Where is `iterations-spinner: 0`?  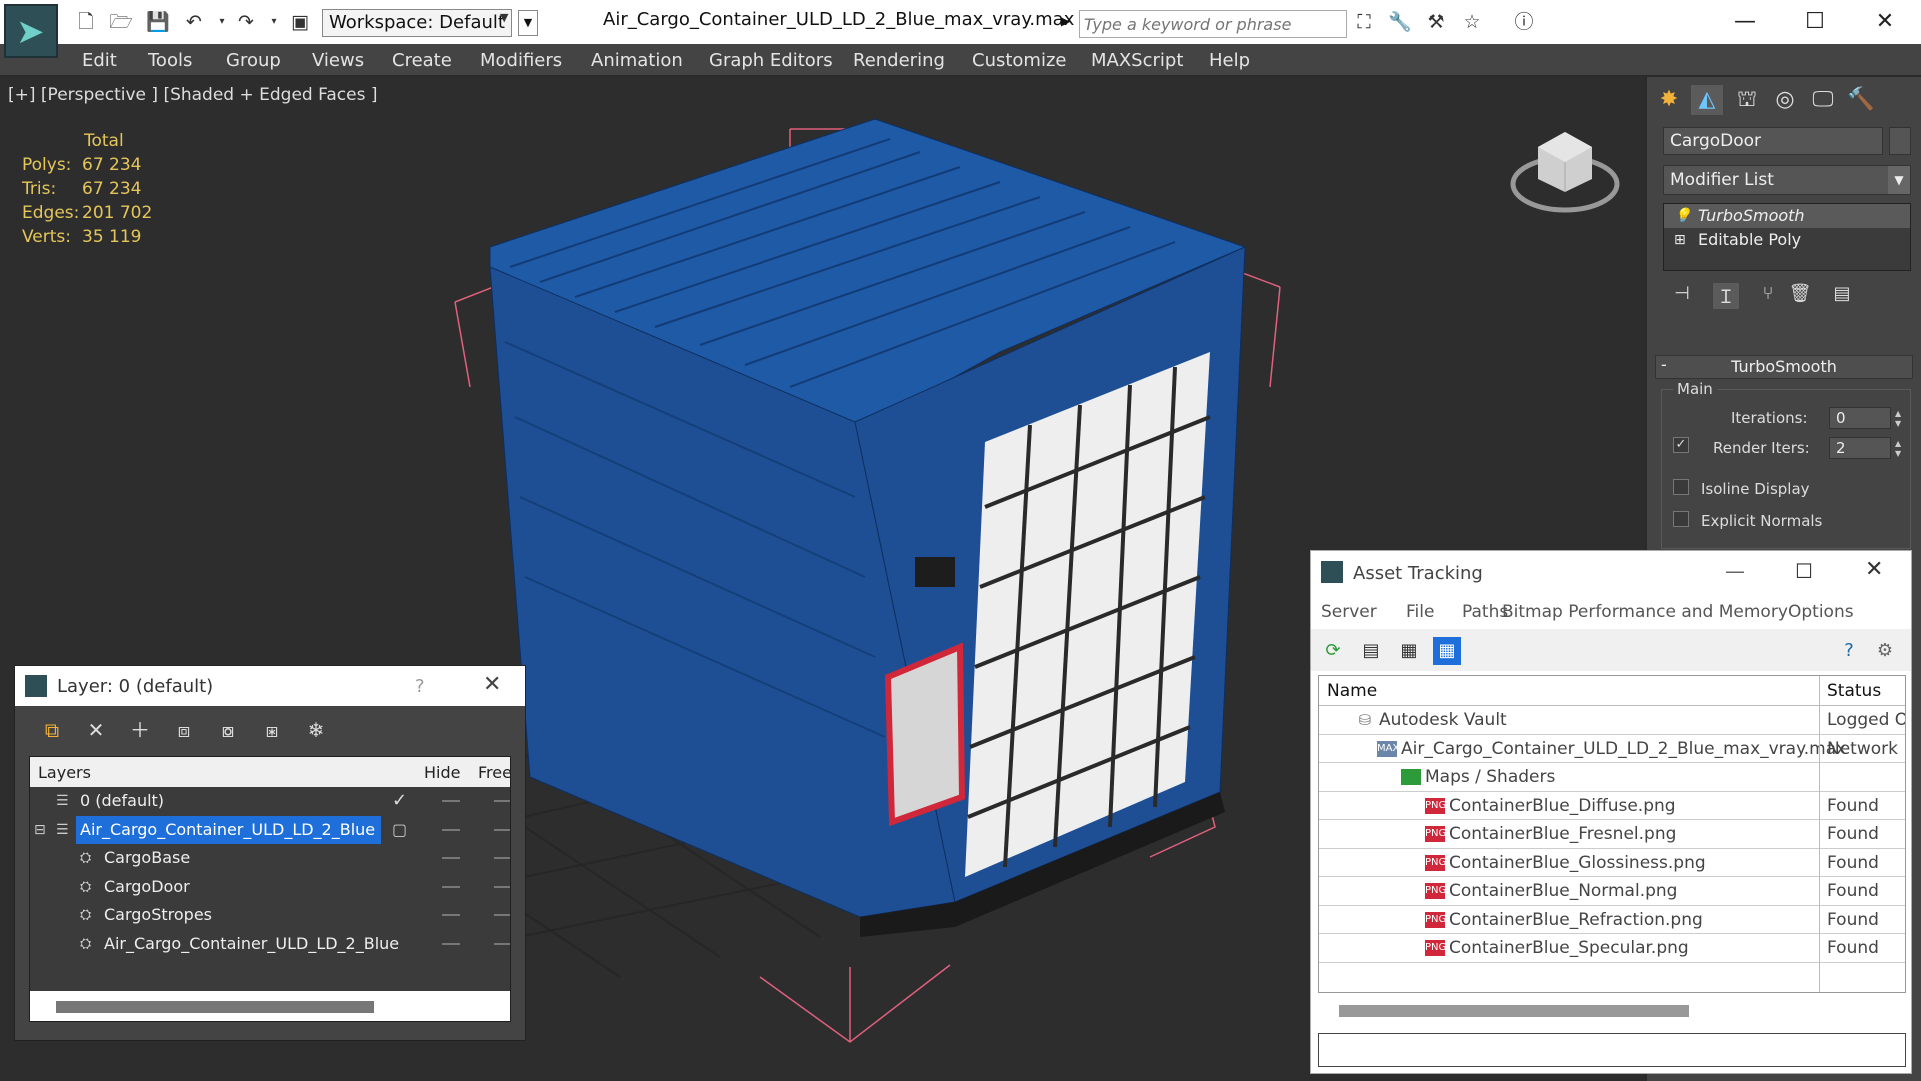 iterations-spinner: 0 is located at coordinates (1860, 418).